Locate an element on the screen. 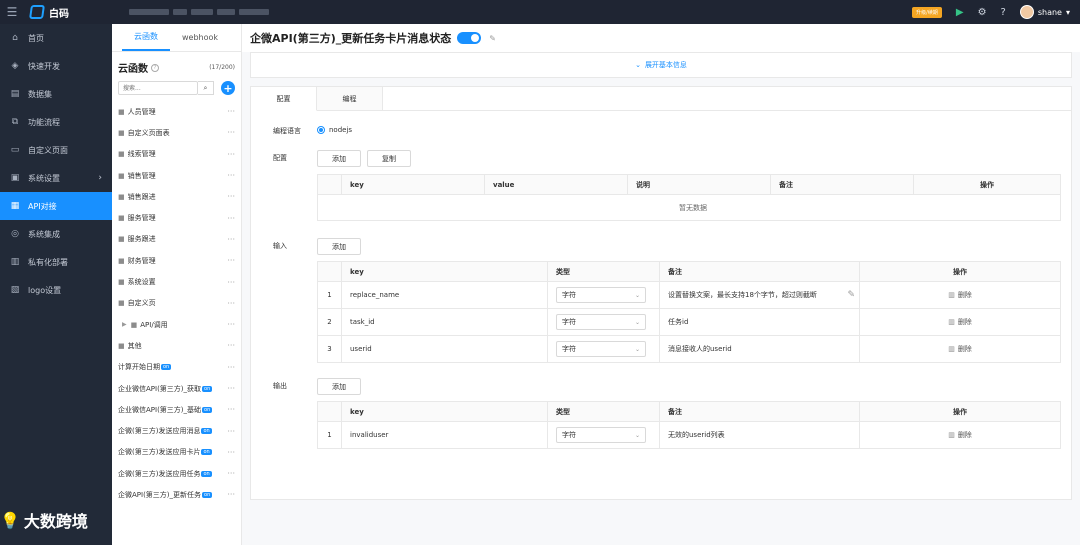 The image size is (1080, 545). nav-item-dataset: ▤ 数据集 is located at coordinates (56, 94).